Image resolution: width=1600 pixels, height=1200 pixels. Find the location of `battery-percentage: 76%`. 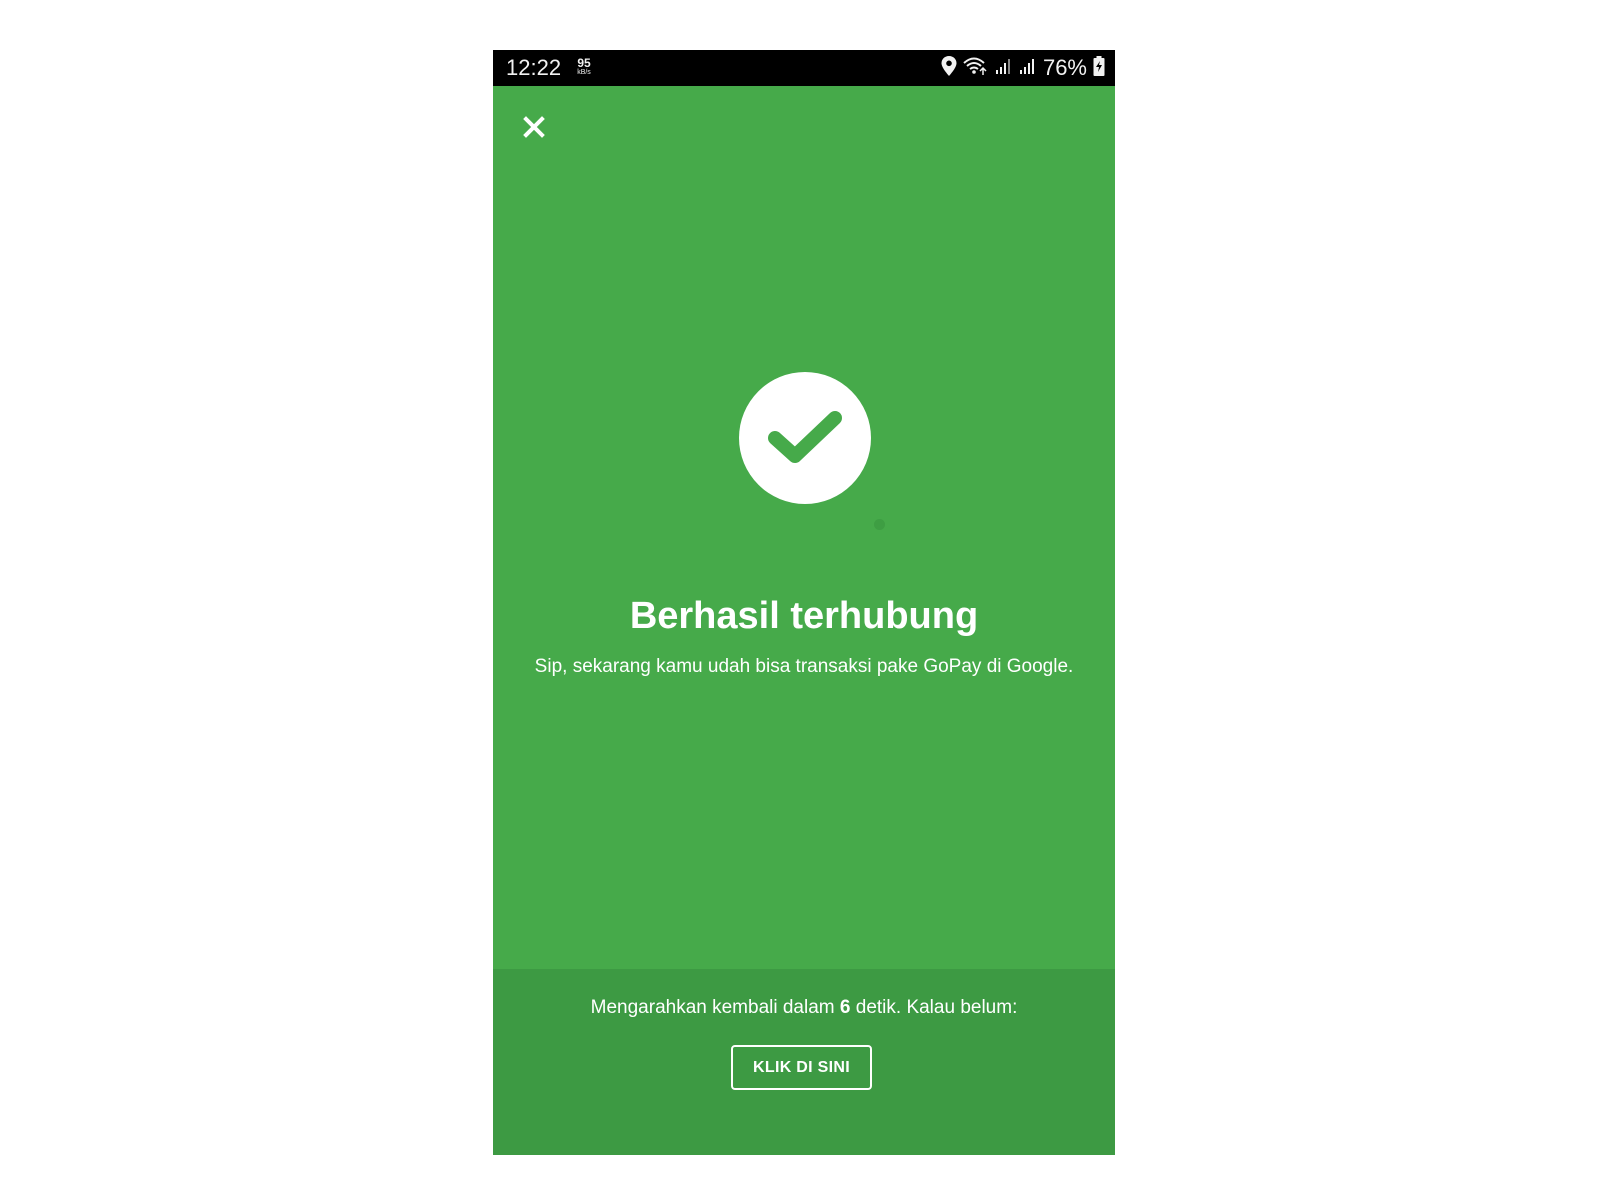

battery-percentage: 76% is located at coordinates (1064, 67).